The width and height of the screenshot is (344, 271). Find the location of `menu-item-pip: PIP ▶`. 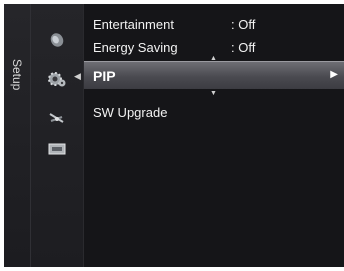

menu-item-pip: PIP ▶ is located at coordinates (214, 75).